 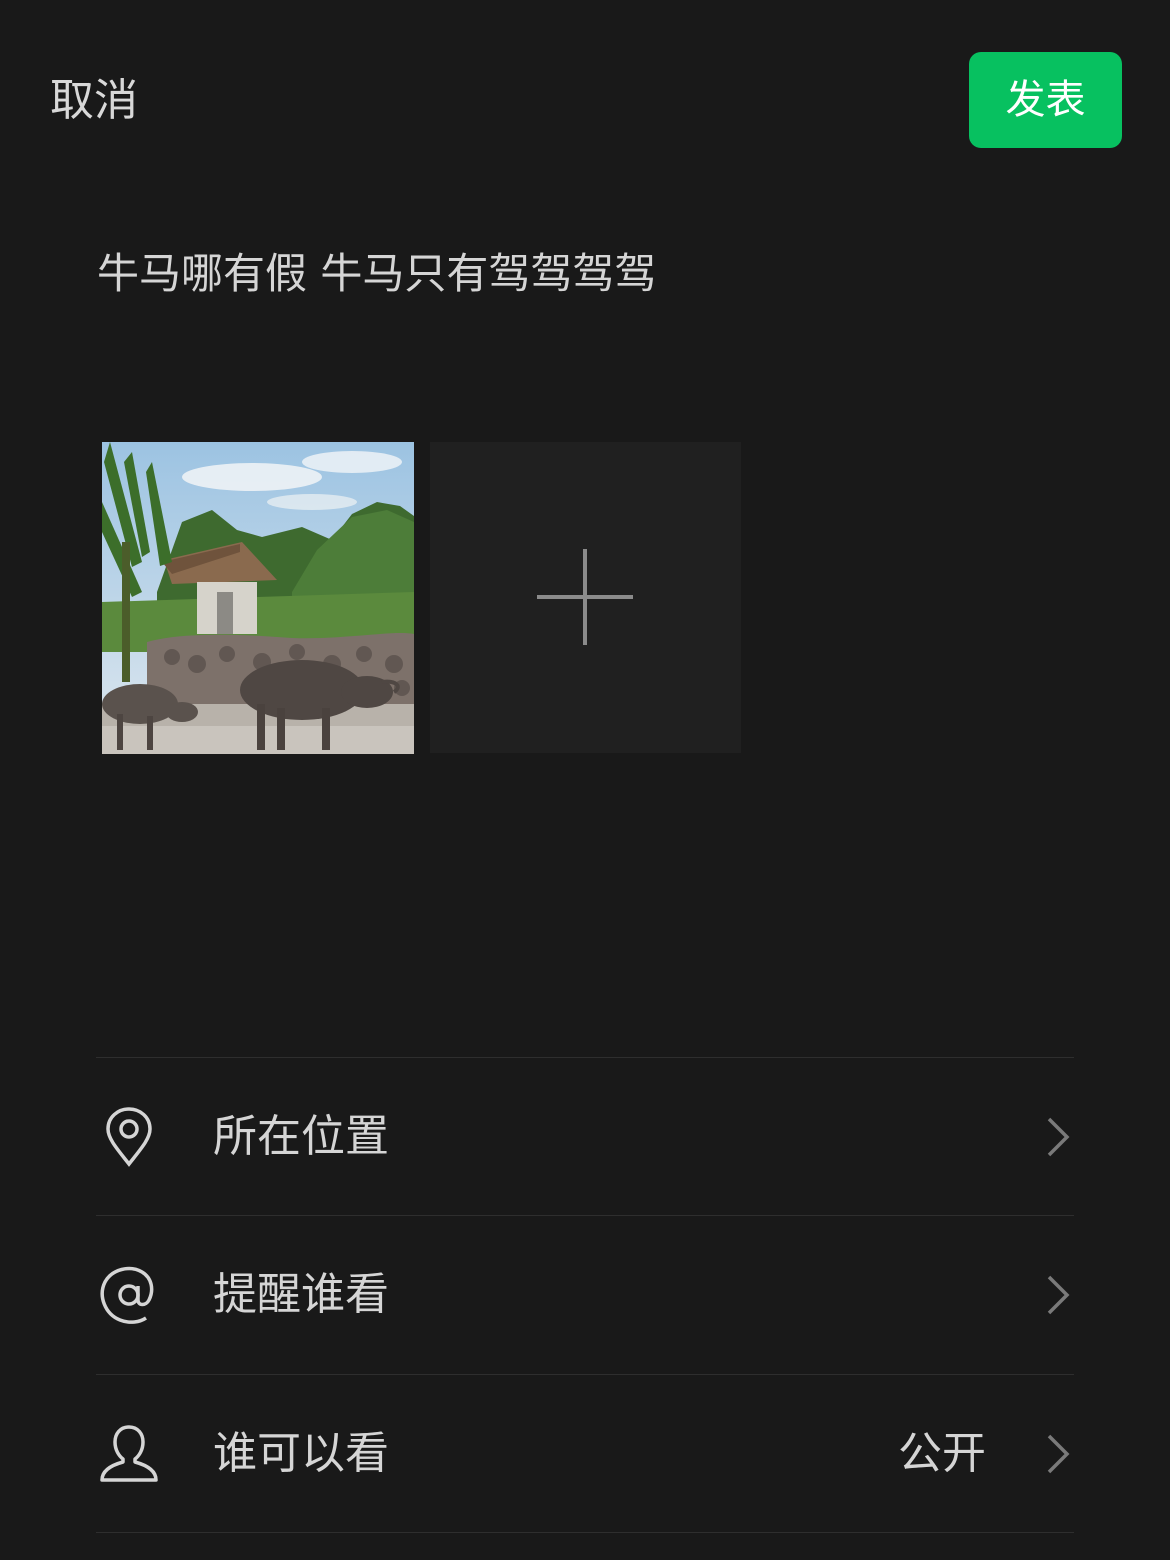 What do you see at coordinates (129, 1453) in the screenshot?
I see `person-icon` at bounding box center [129, 1453].